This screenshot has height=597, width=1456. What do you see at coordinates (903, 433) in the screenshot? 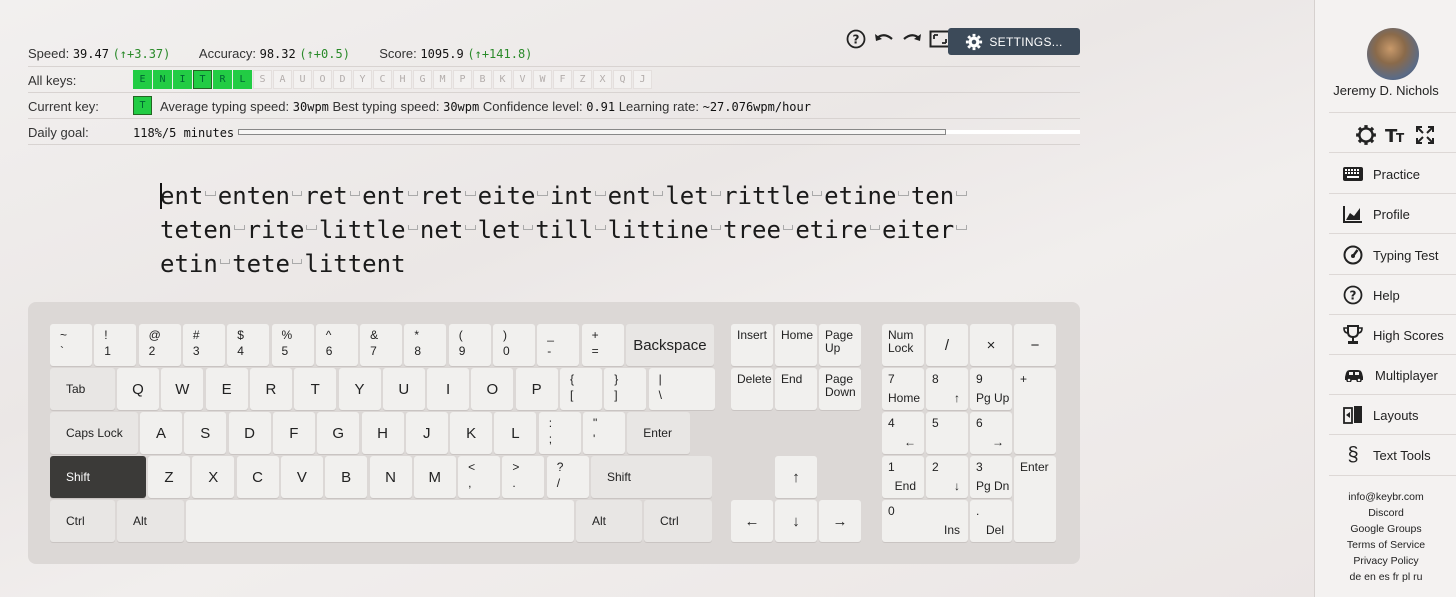
I see `key-num-4: 4 ←` at bounding box center [903, 433].